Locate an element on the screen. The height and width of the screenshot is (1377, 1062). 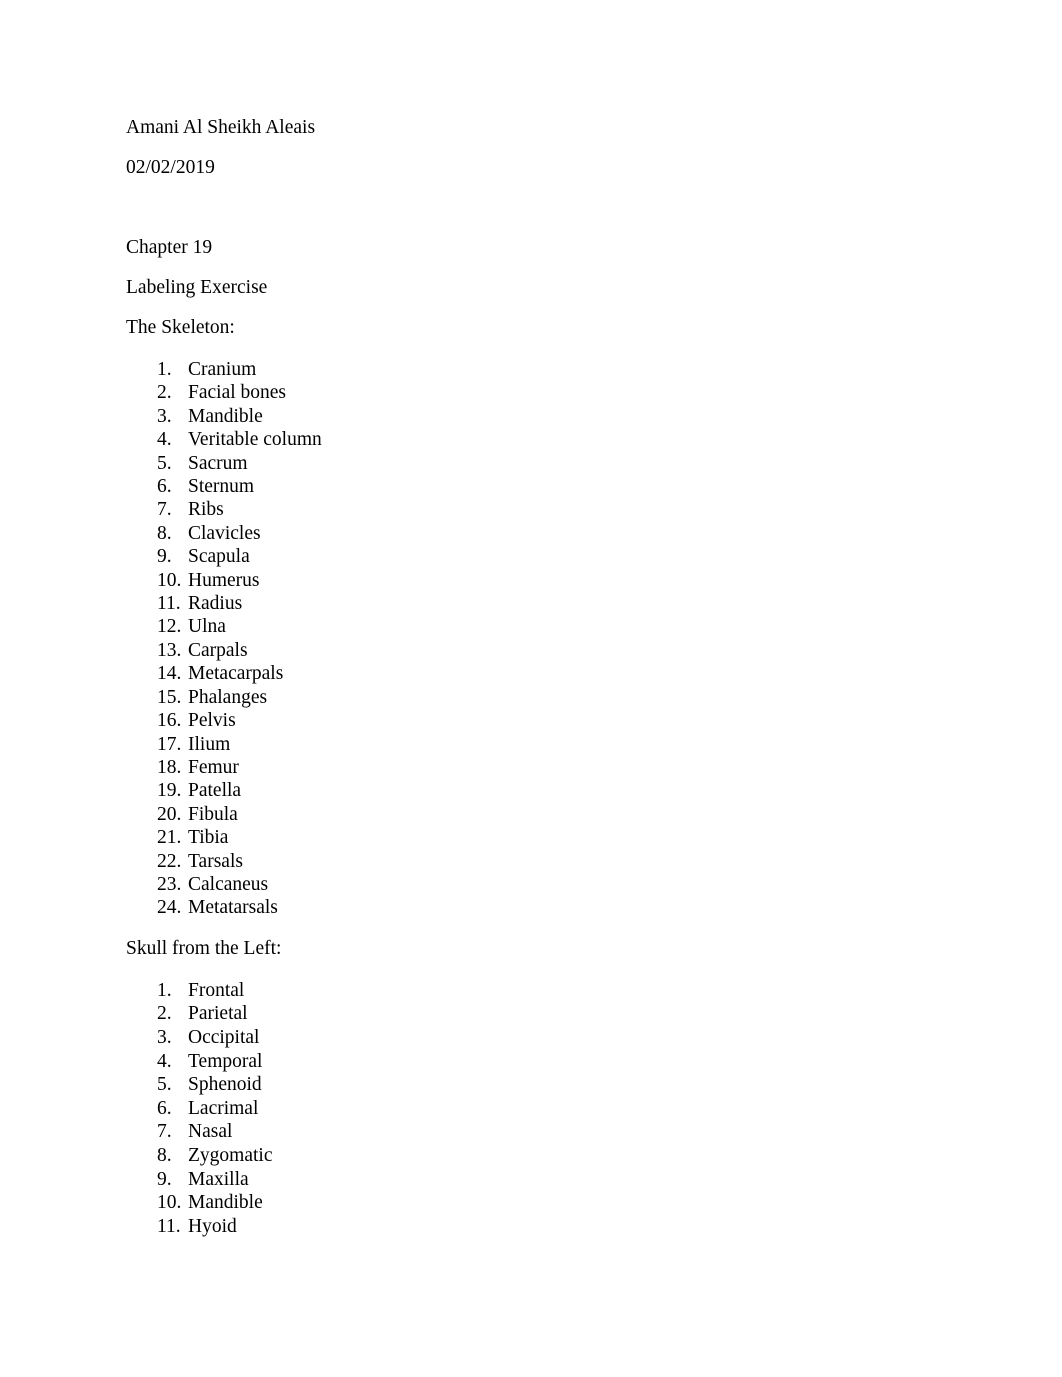
list-item: 6. Lacrimal is located at coordinates (531, 1109).